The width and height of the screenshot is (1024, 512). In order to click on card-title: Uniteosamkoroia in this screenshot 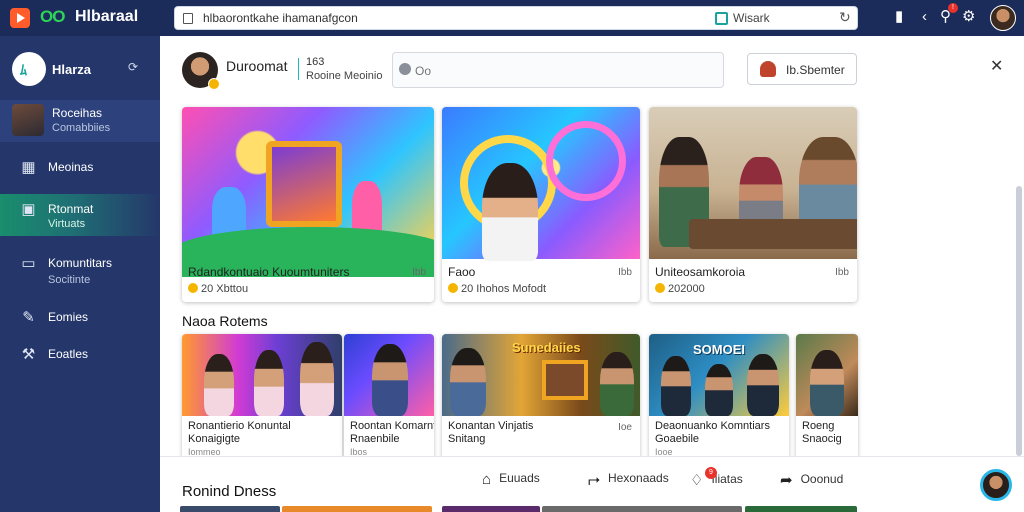, I will do `click(700, 272)`.